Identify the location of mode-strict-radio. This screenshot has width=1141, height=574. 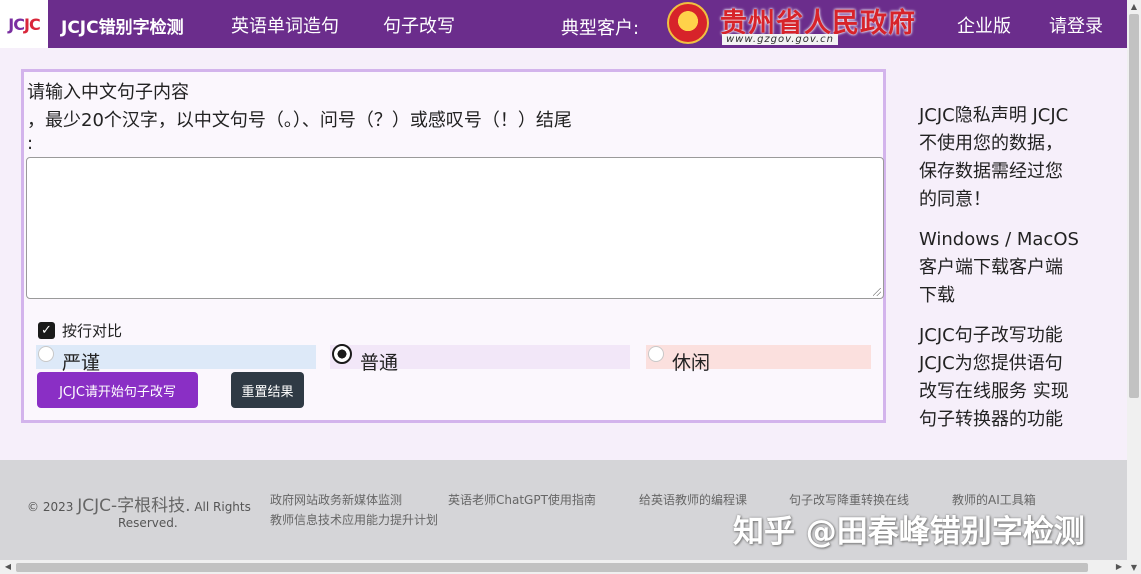
(46, 354).